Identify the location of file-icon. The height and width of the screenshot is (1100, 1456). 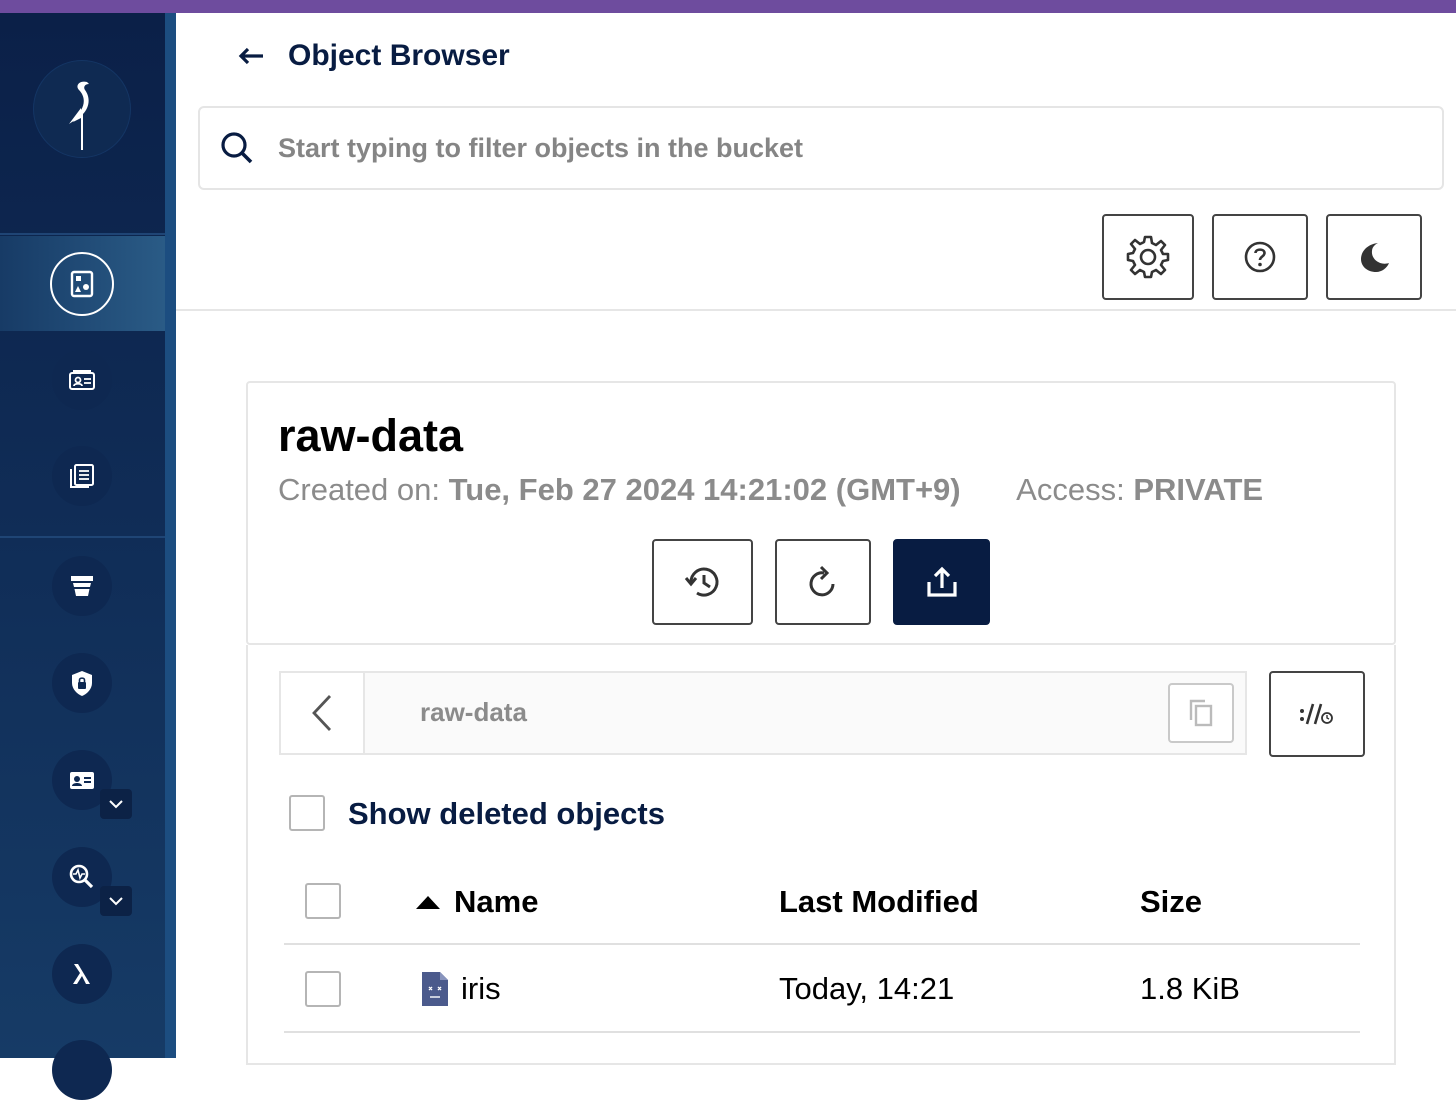
(435, 989).